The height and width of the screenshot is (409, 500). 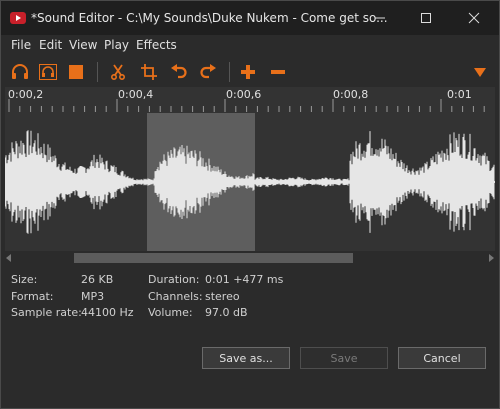 I want to click on timeline-label: 0:00,2, so click(x=26, y=94).